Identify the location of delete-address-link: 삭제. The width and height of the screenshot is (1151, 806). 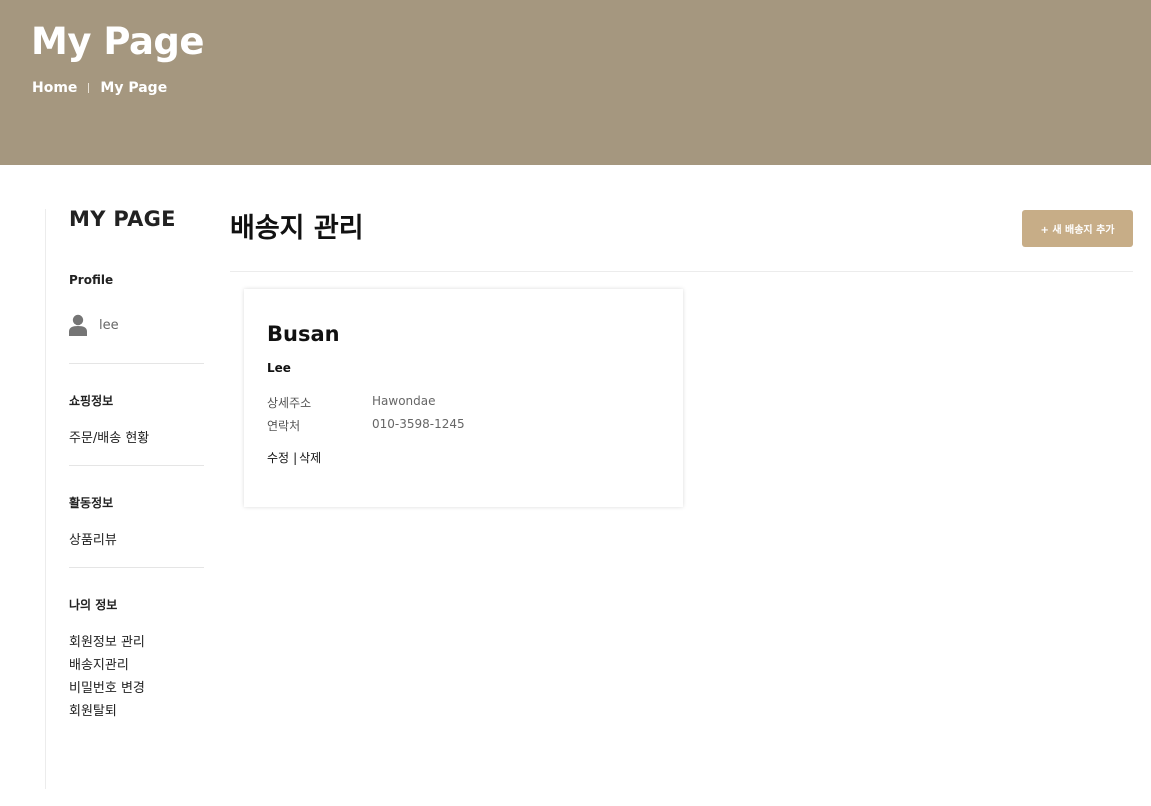
(310, 457).